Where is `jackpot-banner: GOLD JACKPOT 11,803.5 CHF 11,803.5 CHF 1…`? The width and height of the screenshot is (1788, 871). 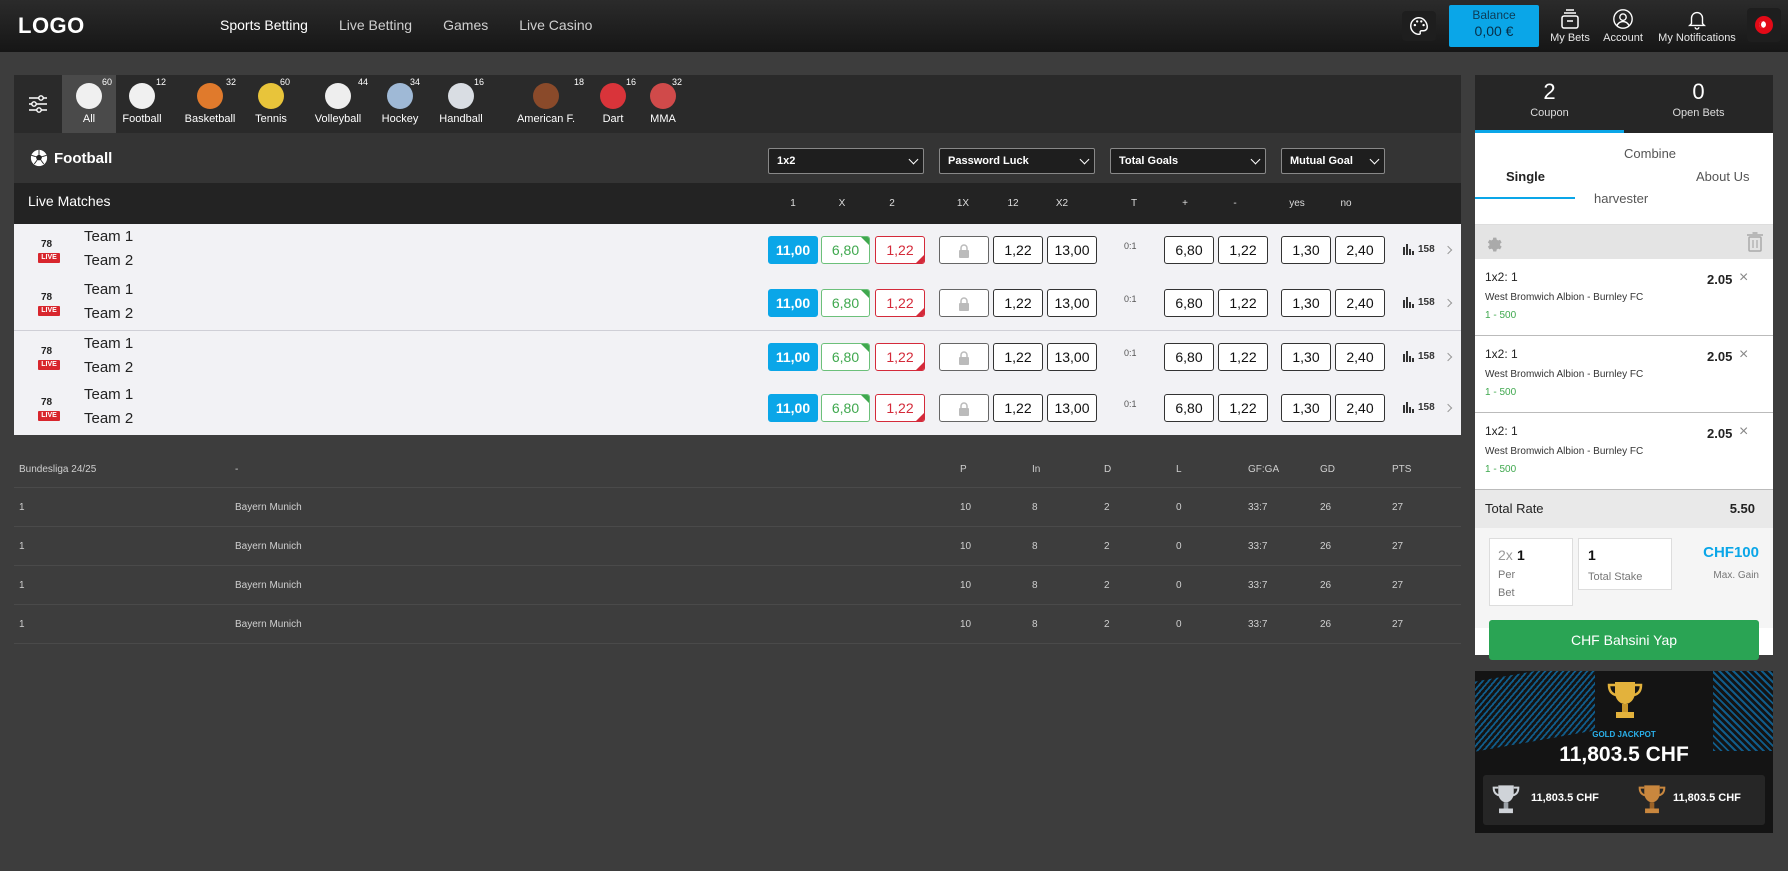 jackpot-banner: GOLD JACKPOT 11,803.5 CHF 11,803.5 CHF 1… is located at coordinates (1624, 752).